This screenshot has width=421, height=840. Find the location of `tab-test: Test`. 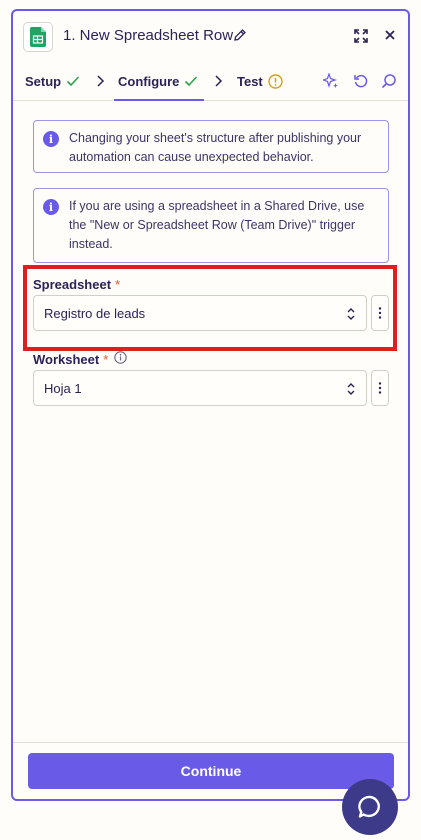

tab-test: Test is located at coordinates (260, 81).